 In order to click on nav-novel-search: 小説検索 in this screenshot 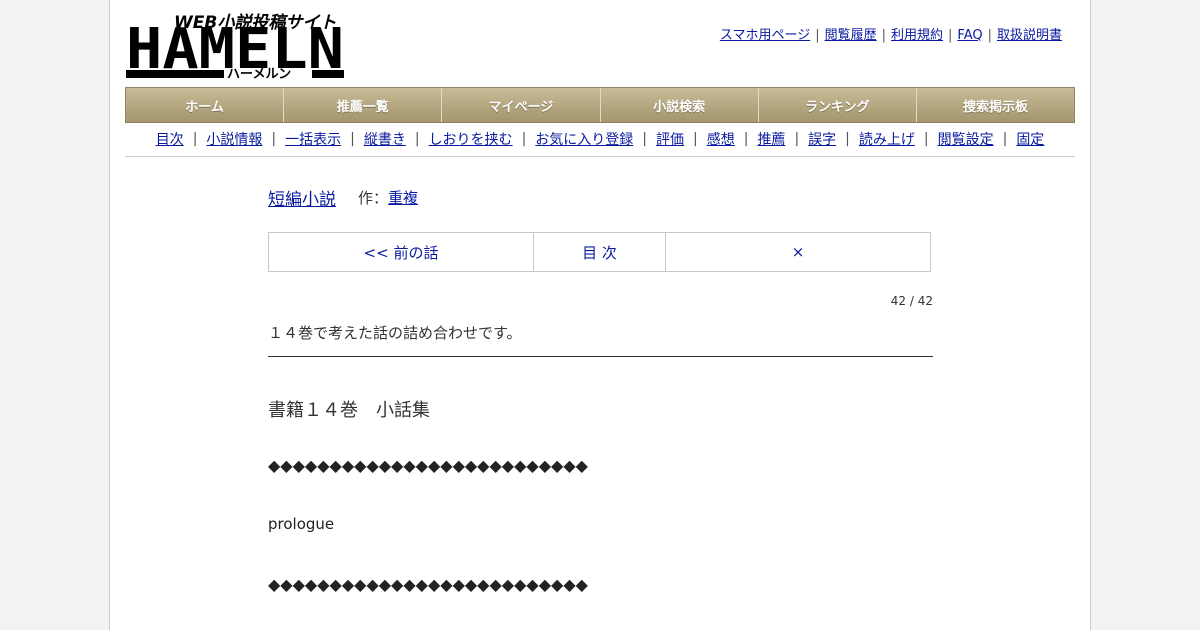, I will do `click(680, 105)`.